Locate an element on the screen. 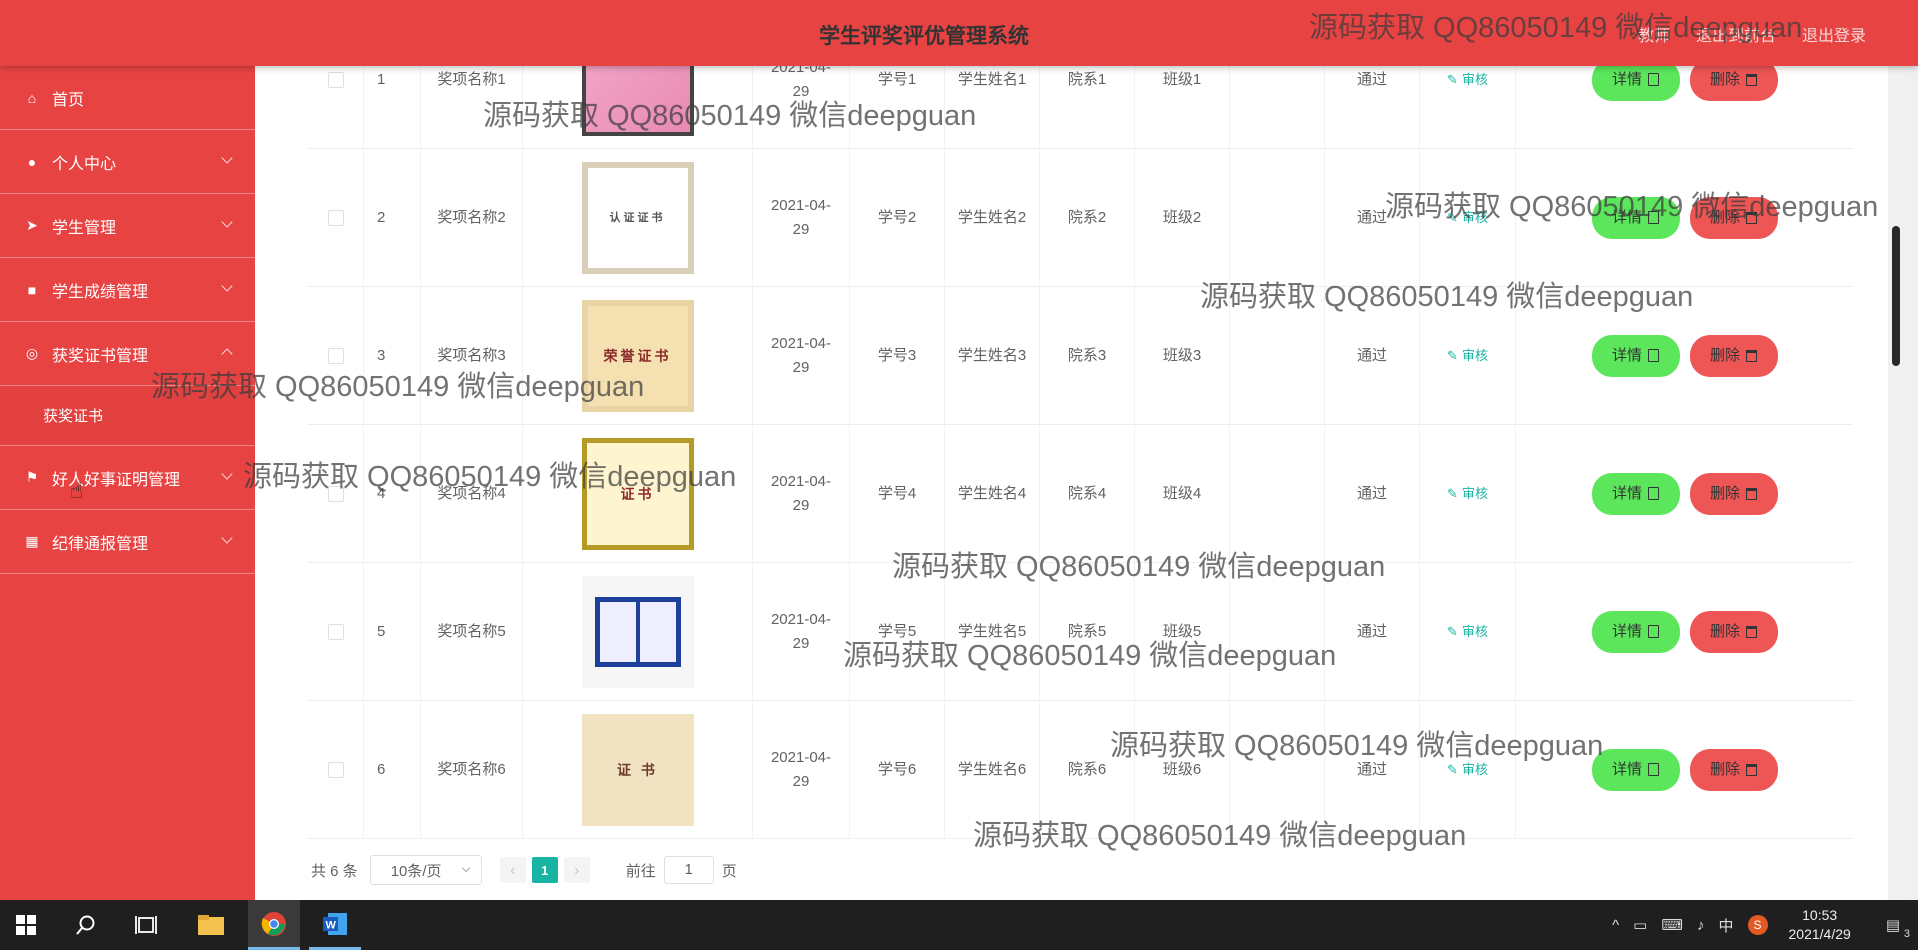  word-icon: W is located at coordinates (335, 923).